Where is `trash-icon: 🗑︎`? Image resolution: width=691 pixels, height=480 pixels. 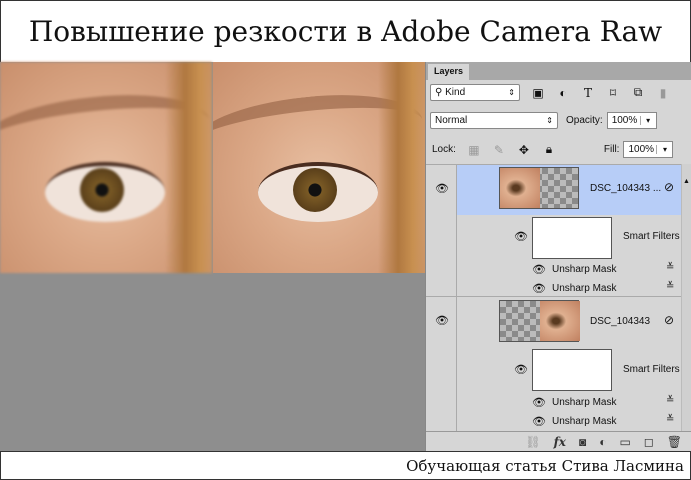
trash-icon: 🗑︎ is located at coordinates (674, 442).